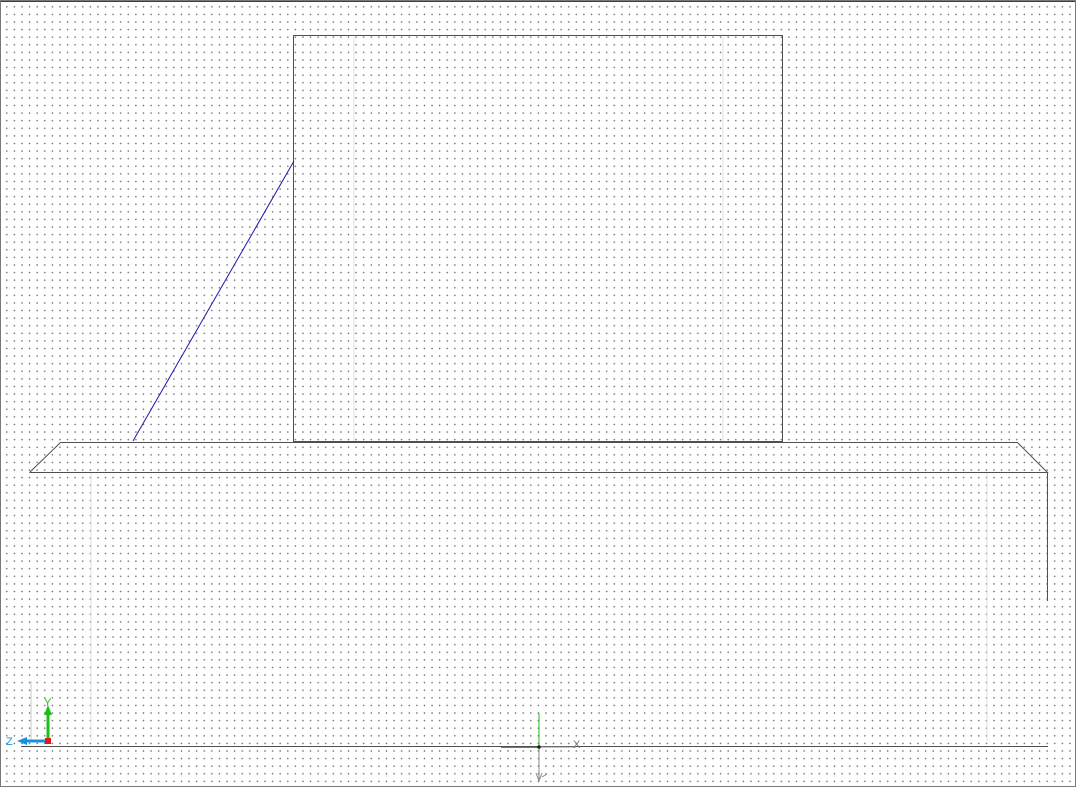 The image size is (1076, 787). I want to click on triad-y-label: Y, so click(48, 703).